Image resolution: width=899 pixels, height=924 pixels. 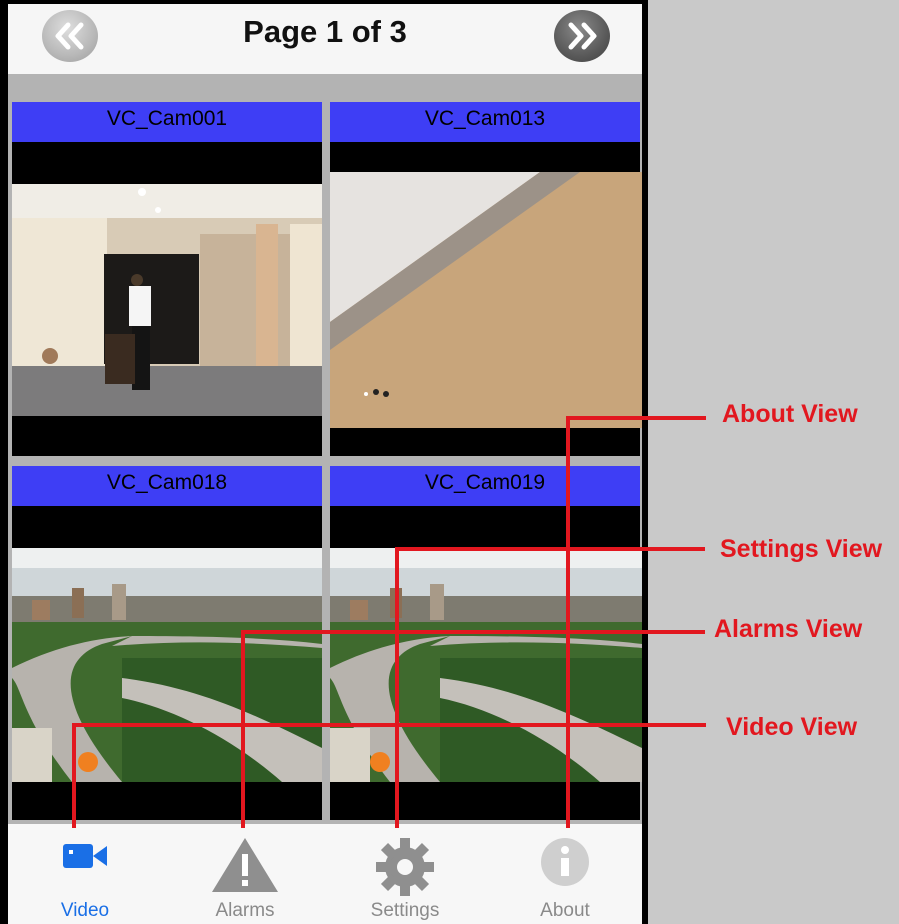 What do you see at coordinates (790, 414) in the screenshot?
I see `callout-about-view: About View` at bounding box center [790, 414].